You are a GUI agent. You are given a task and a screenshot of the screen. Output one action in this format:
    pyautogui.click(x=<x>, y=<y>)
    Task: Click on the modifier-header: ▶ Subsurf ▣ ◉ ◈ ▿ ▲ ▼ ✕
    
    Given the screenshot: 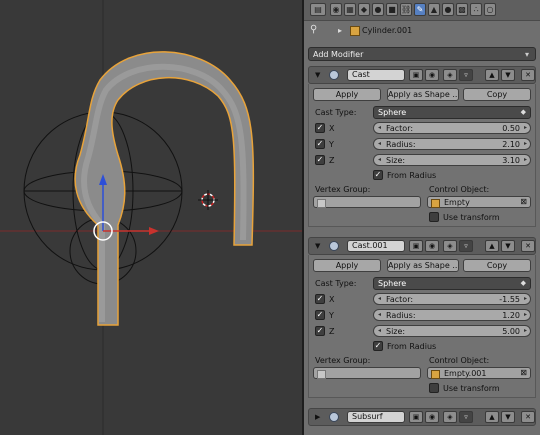 What is the action you would take?
    pyautogui.click(x=422, y=417)
    